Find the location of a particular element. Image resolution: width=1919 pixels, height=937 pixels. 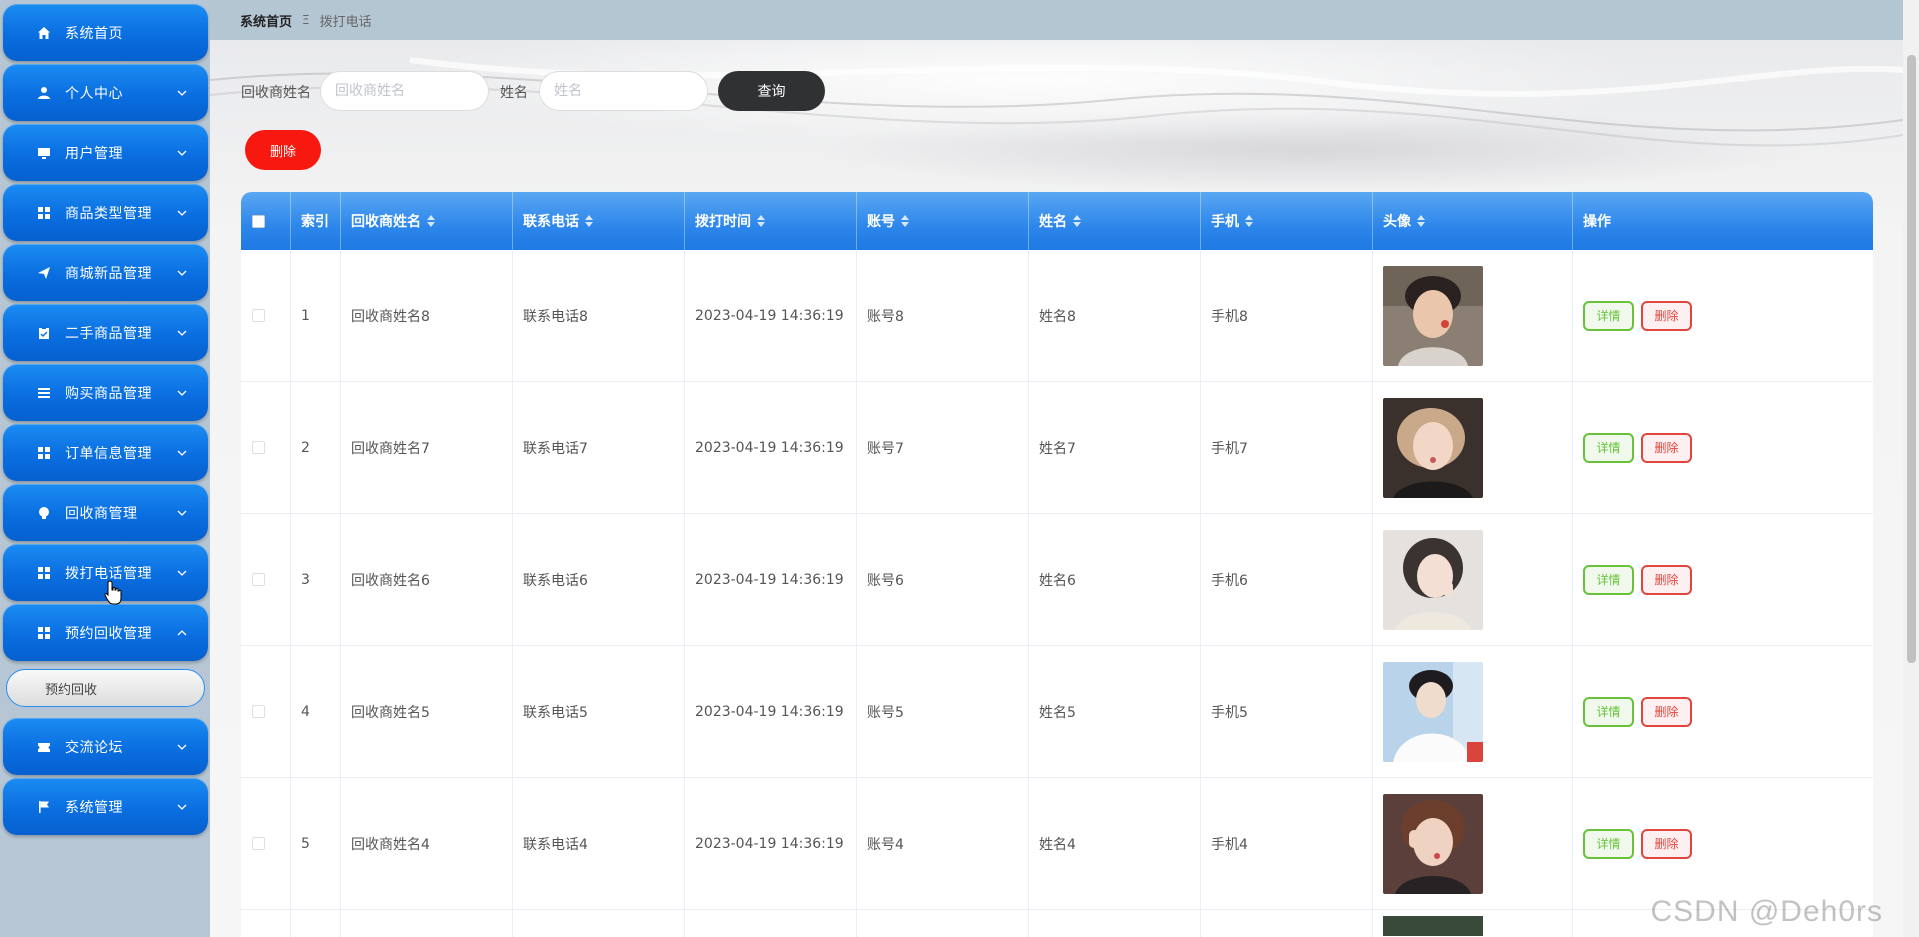

sidebar-item-recyclers: 回收商管理 is located at coordinates (105, 512).